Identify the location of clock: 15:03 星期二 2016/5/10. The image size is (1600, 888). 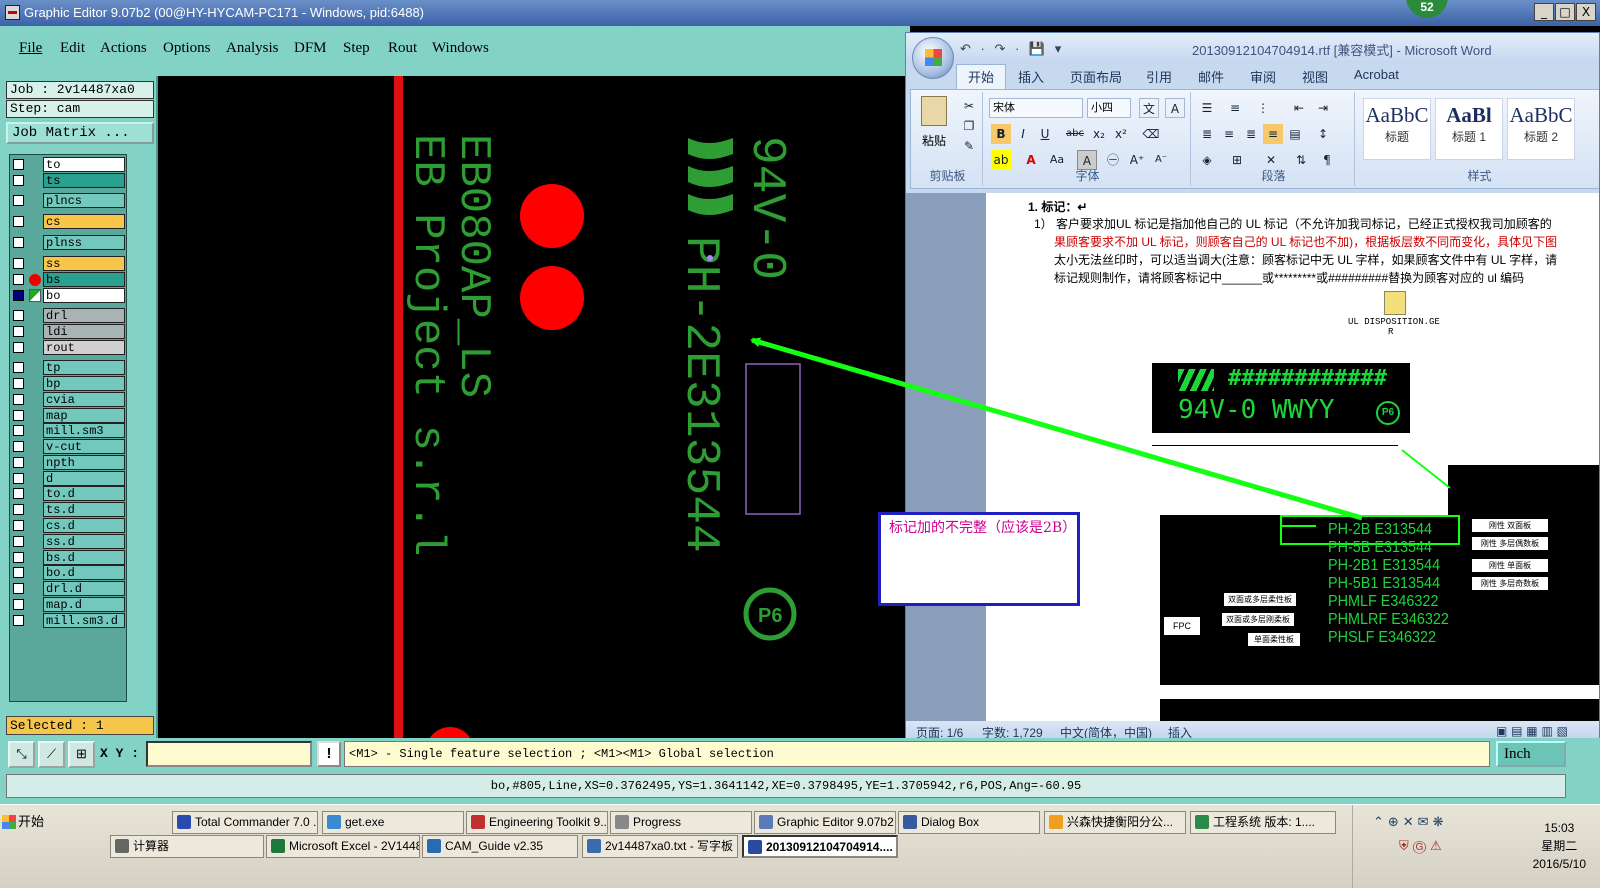
(1559, 846).